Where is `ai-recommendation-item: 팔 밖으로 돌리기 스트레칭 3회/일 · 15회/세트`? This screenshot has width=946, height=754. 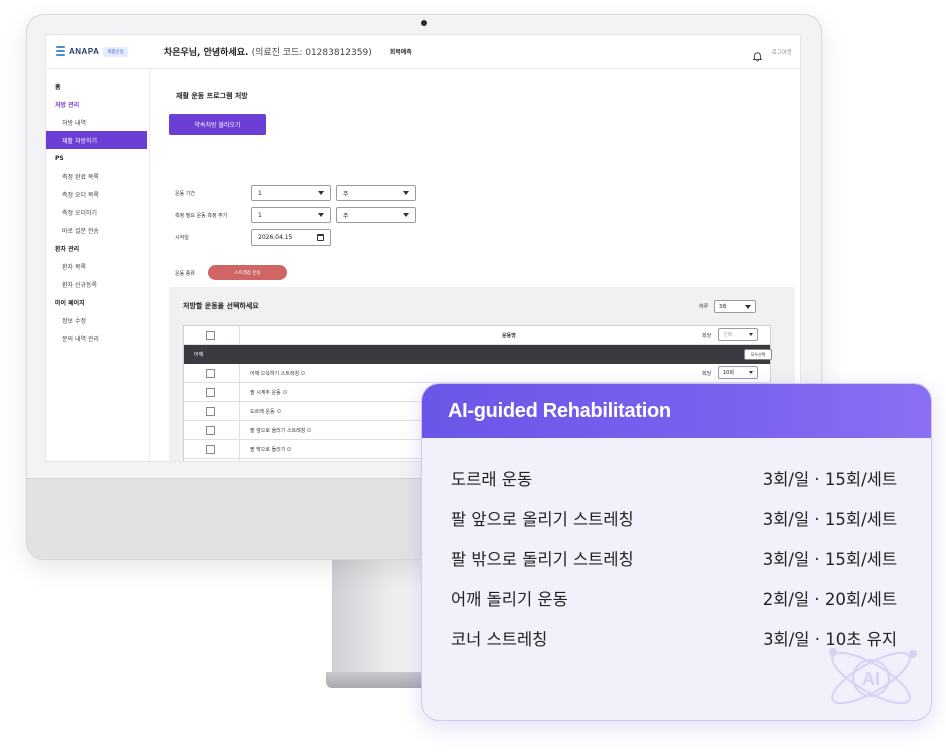
ai-recommendation-item: 팔 밖으로 돌리기 스트레칭 3회/일 · 15회/세트 is located at coordinates (674, 558).